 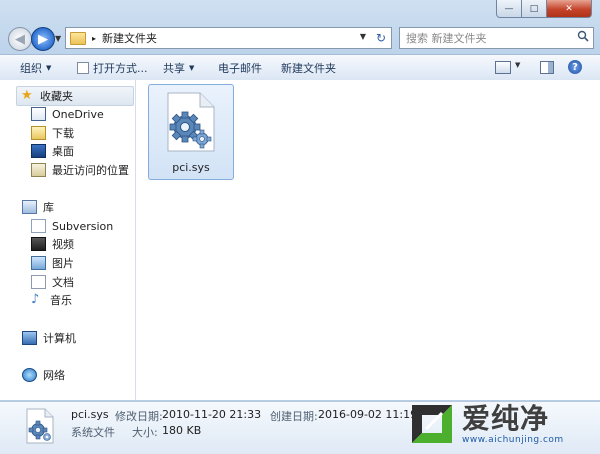 What do you see at coordinates (583, 37) in the screenshot?
I see `search-icon` at bounding box center [583, 37].